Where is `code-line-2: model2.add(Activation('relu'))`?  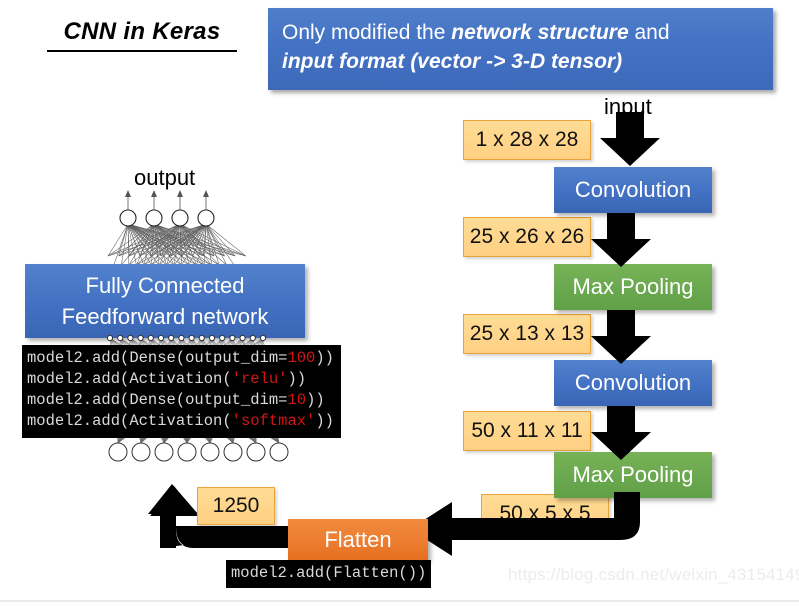
code-line-2: model2.add(Activation('relu')) is located at coordinates (167, 379).